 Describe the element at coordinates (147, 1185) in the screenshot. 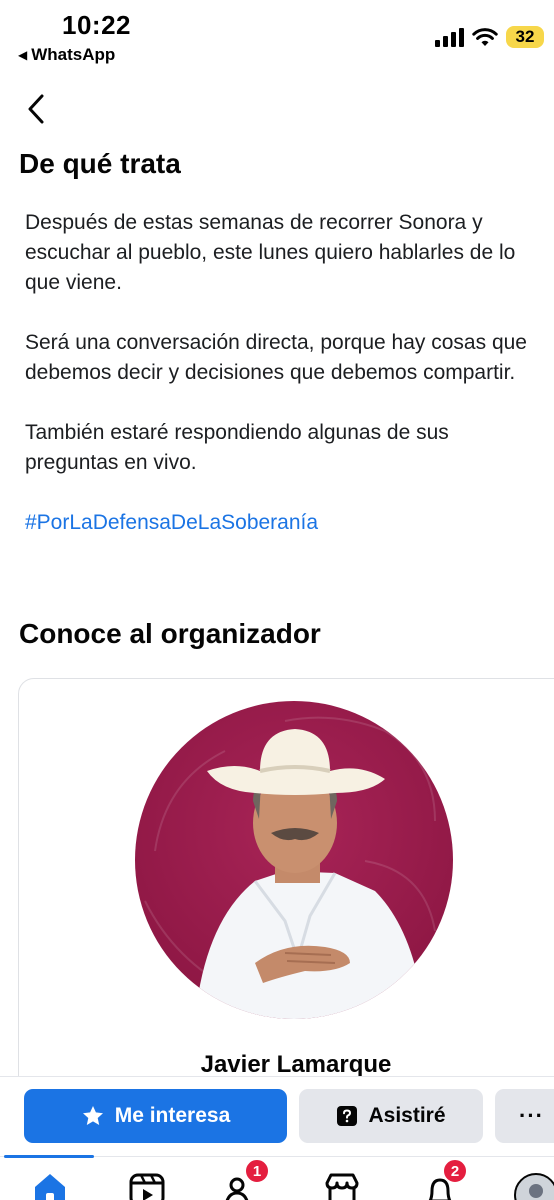

I see `video-icon` at that location.